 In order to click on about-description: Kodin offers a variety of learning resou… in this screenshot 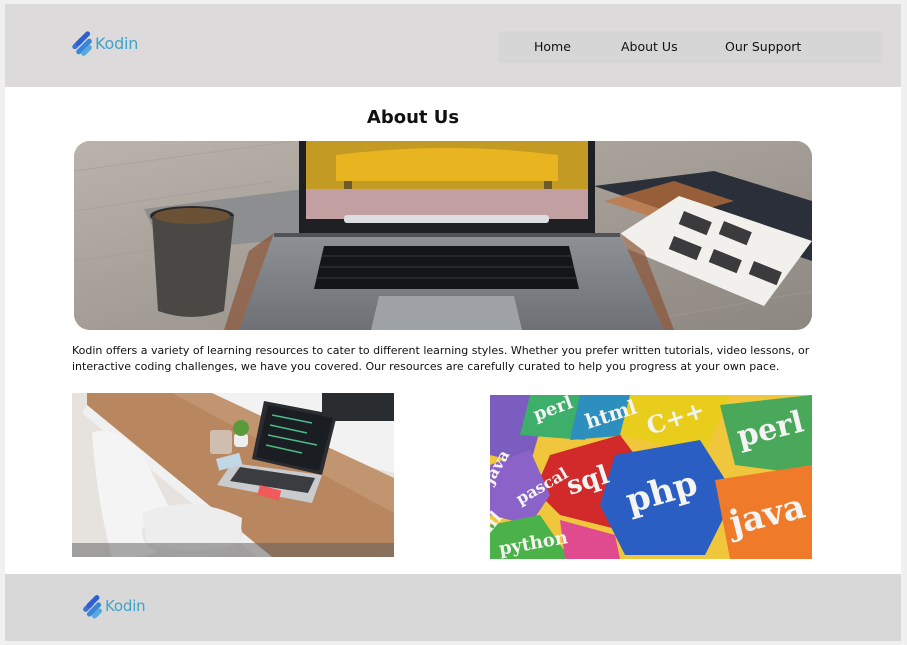, I will do `click(441, 358)`.